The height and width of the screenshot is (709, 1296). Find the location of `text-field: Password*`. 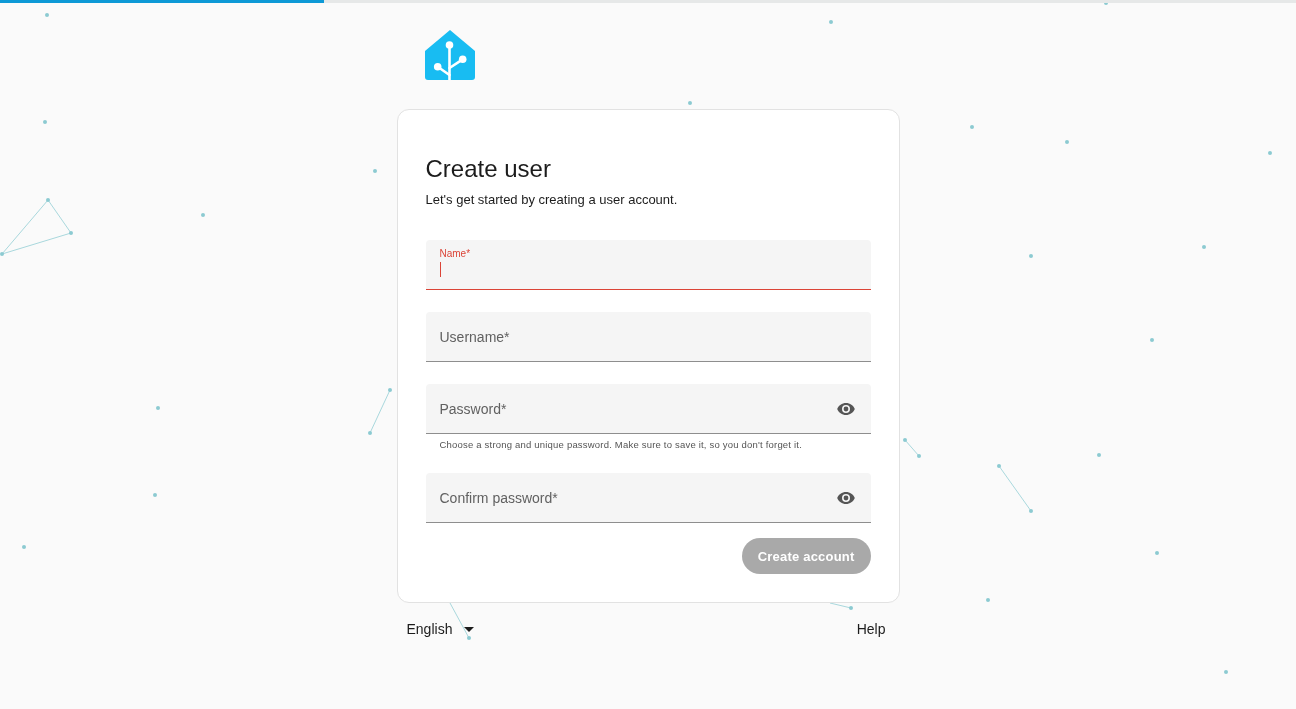

text-field: Password* is located at coordinates (648, 409).